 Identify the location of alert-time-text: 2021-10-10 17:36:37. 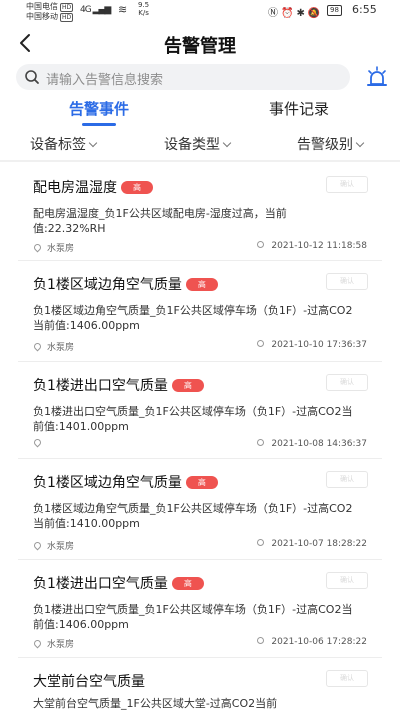
(319, 345).